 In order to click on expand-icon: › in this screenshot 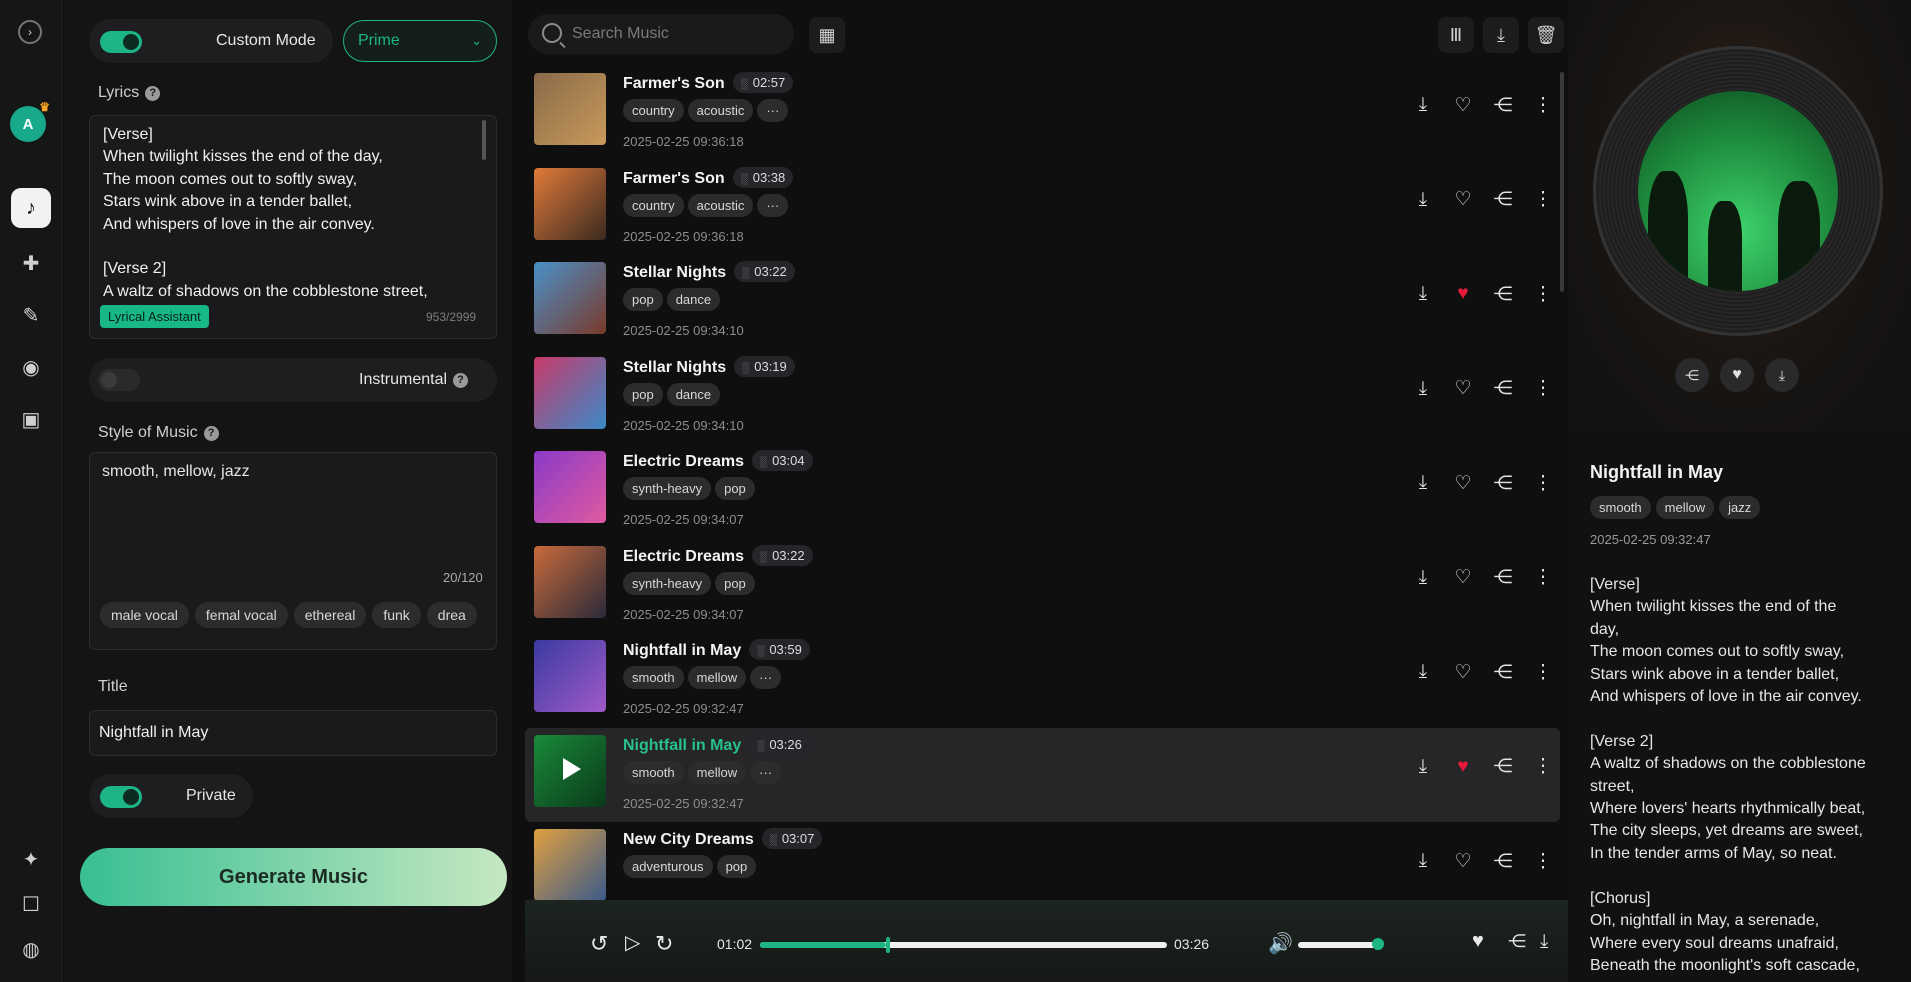, I will do `click(30, 32)`.